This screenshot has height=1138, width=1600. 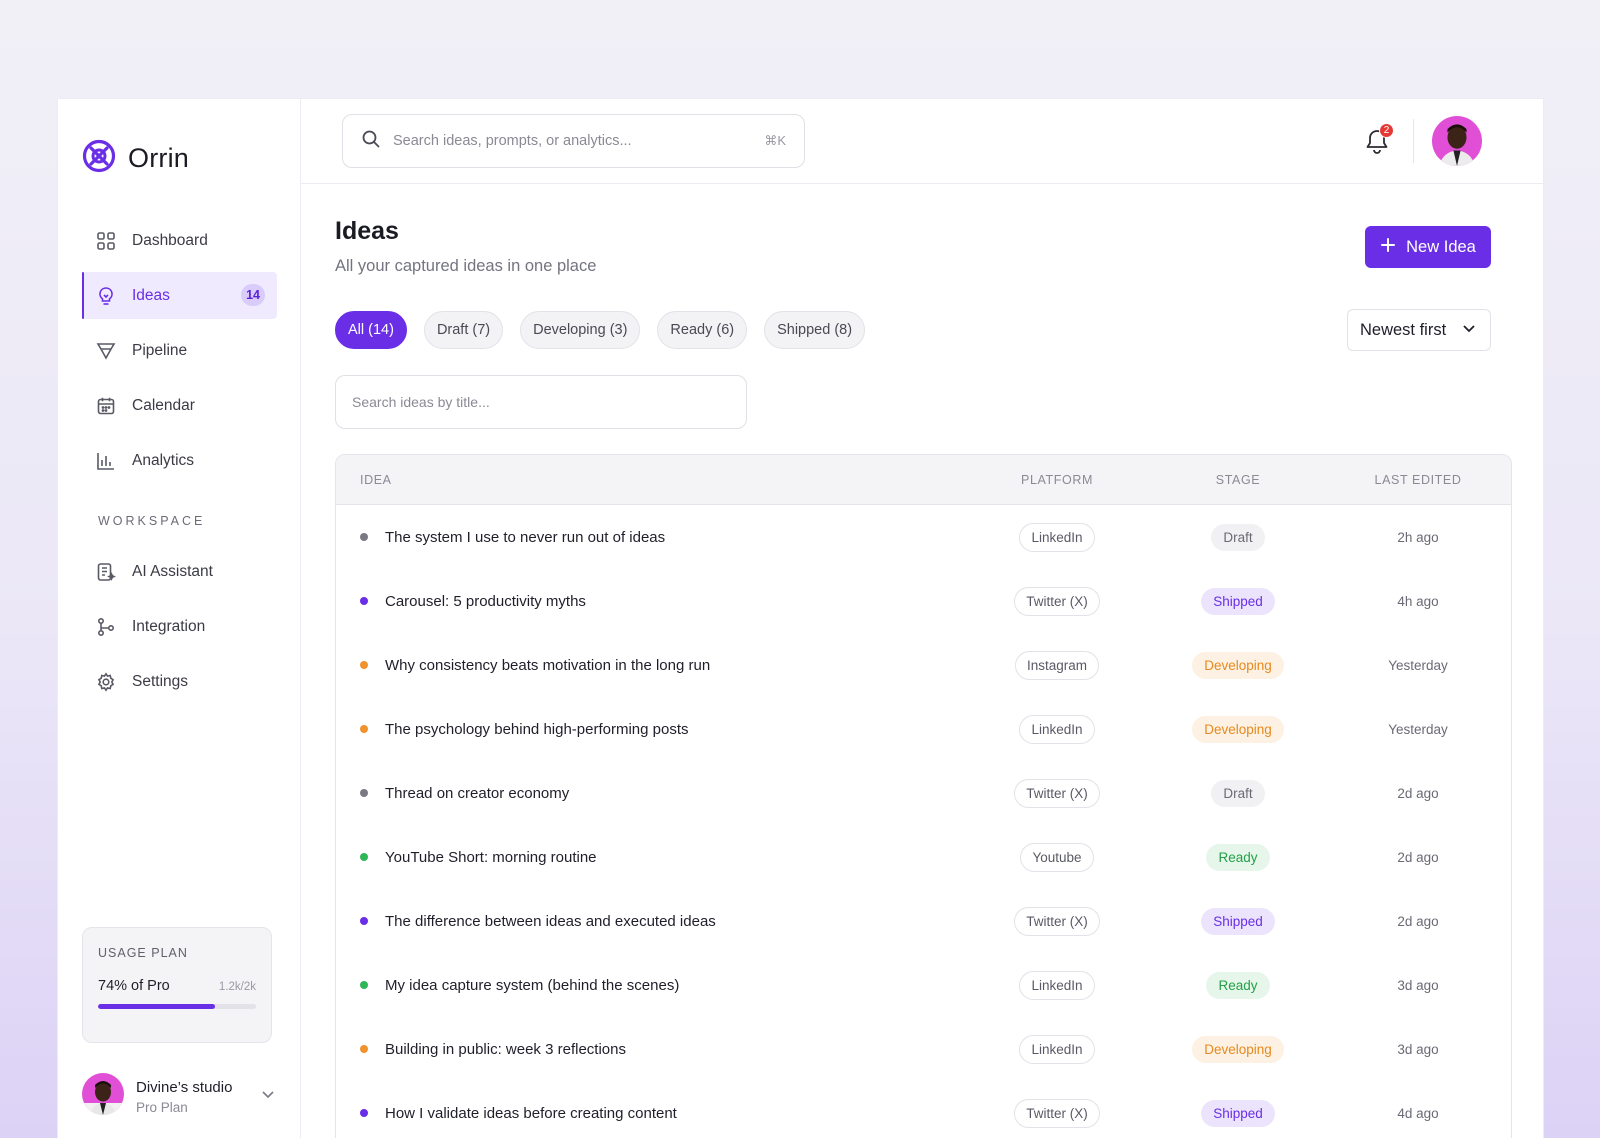 What do you see at coordinates (158, 158) in the screenshot?
I see `app-name: Orrin` at bounding box center [158, 158].